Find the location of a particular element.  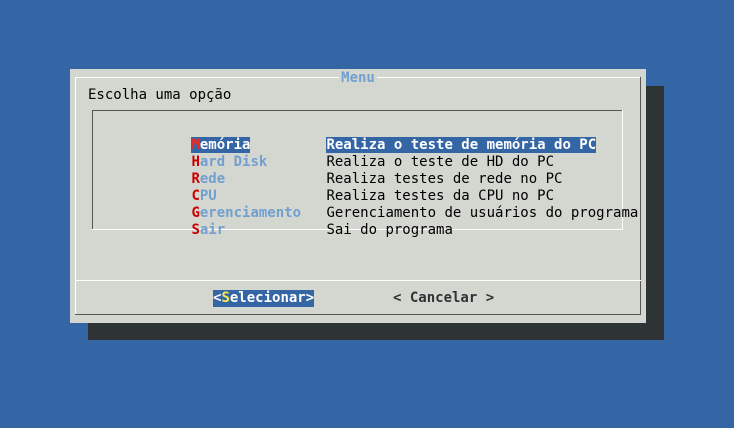

menu-item-hotkey: S is located at coordinates (195, 230).